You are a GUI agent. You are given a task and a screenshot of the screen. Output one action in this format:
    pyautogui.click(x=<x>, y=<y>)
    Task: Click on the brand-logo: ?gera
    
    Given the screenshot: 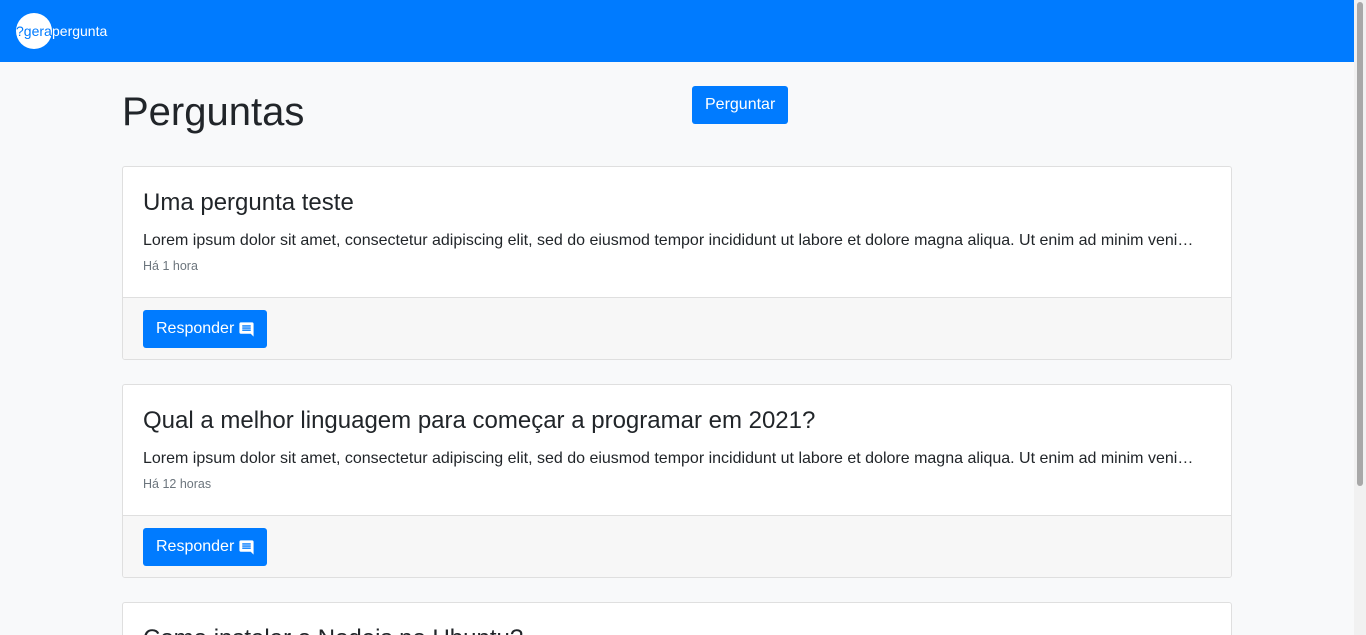 What is the action you would take?
    pyautogui.click(x=34, y=31)
    